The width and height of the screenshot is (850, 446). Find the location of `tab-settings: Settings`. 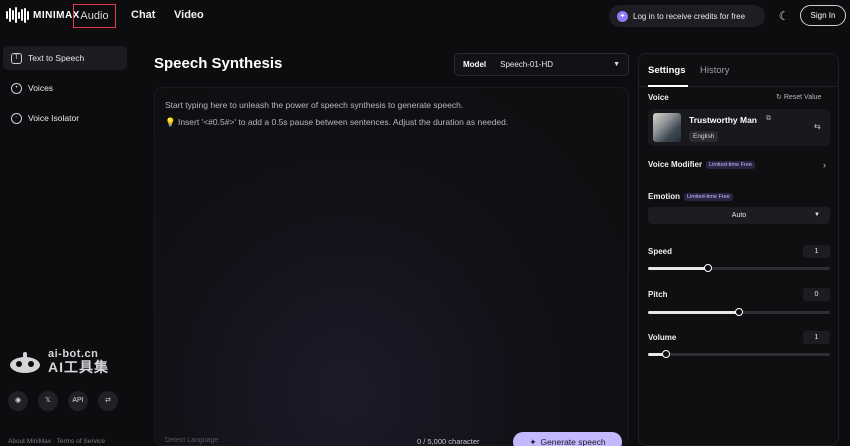

tab-settings: Settings is located at coordinates (666, 70).